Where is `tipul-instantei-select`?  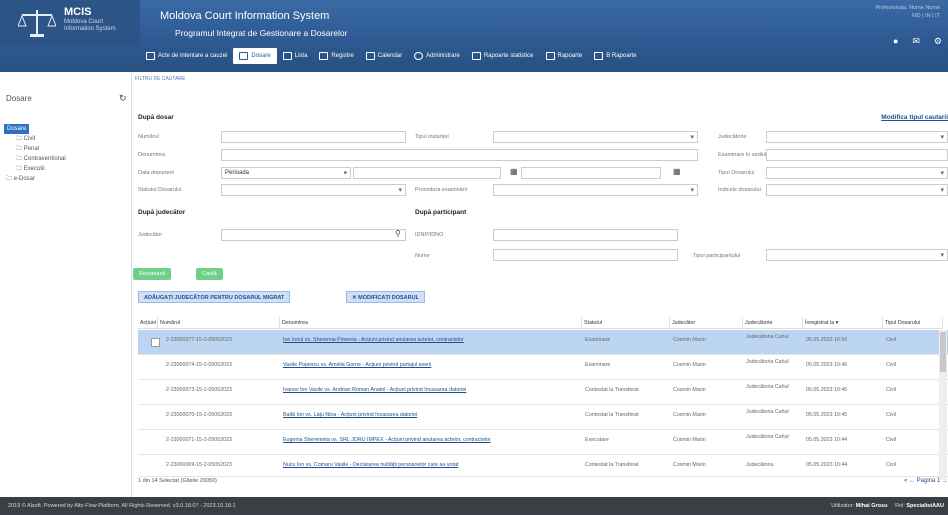 tipul-instantei-select is located at coordinates (595, 137).